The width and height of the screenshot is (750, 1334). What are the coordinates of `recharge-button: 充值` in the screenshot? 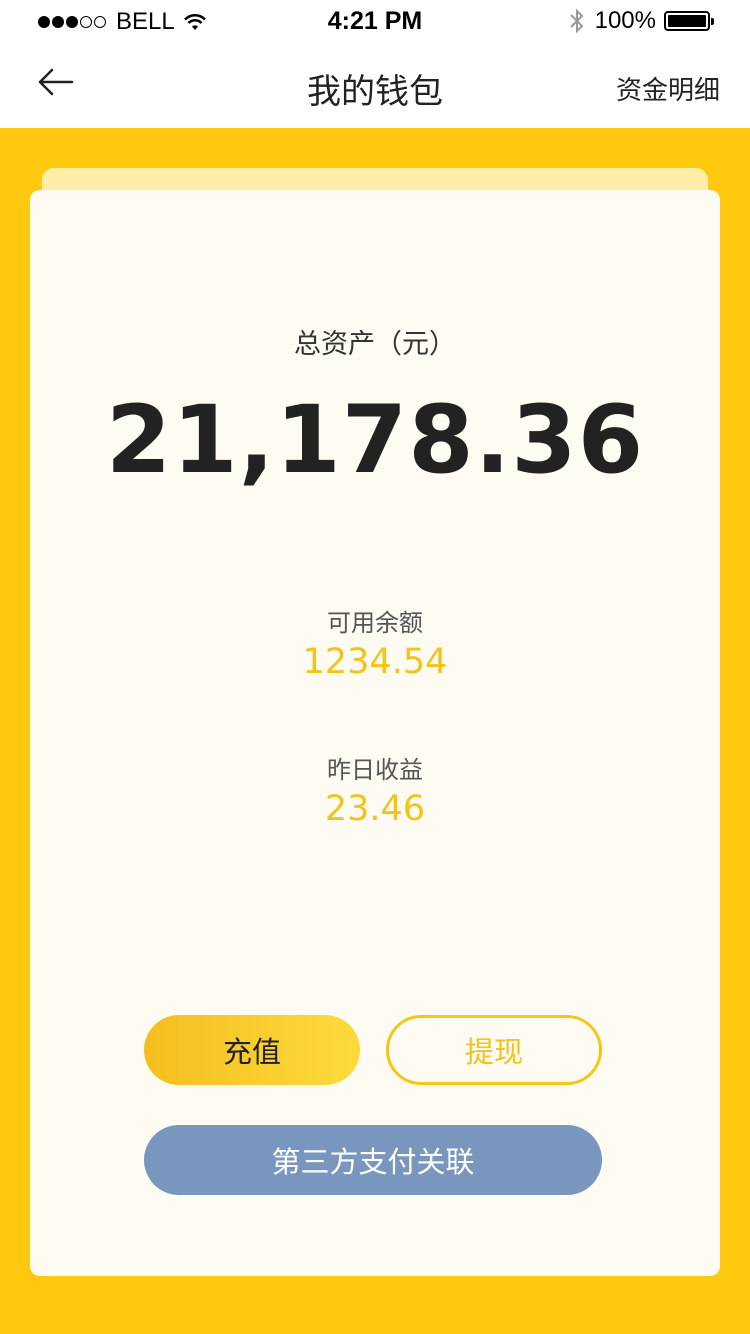 It's located at (252, 1050).